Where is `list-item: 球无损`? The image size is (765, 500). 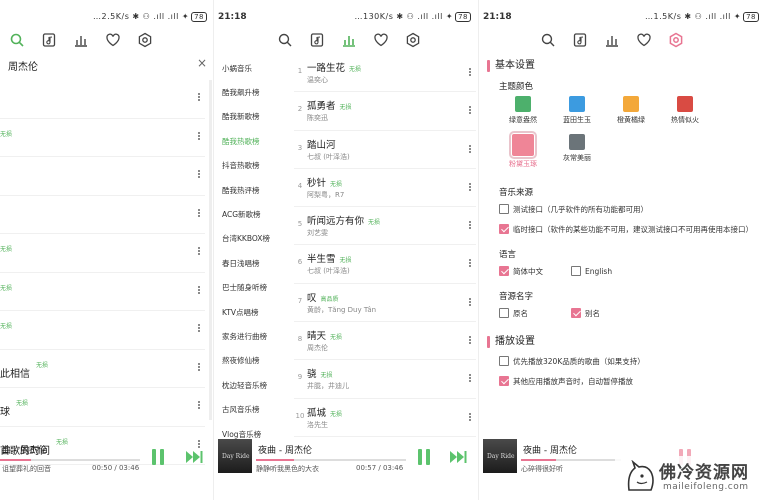
list-item: 球无损 is located at coordinates (102, 407).